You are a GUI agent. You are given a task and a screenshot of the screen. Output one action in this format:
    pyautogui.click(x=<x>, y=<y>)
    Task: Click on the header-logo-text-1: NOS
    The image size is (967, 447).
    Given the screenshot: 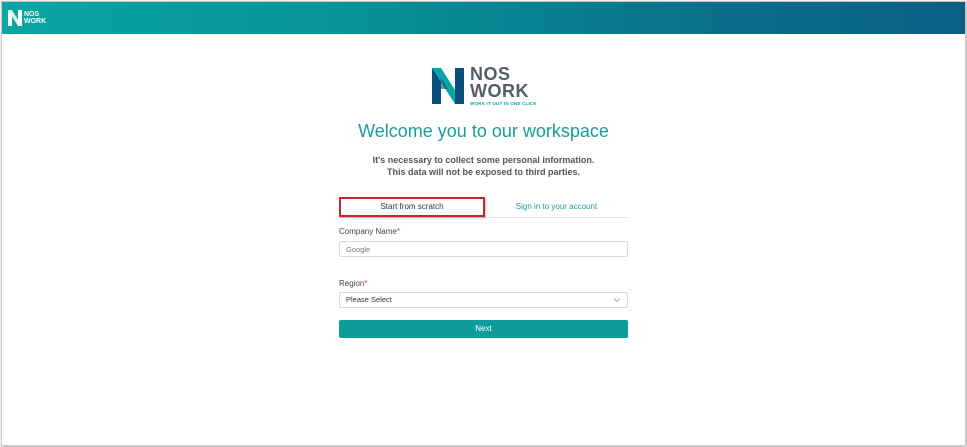 What is the action you would take?
    pyautogui.click(x=32, y=14)
    